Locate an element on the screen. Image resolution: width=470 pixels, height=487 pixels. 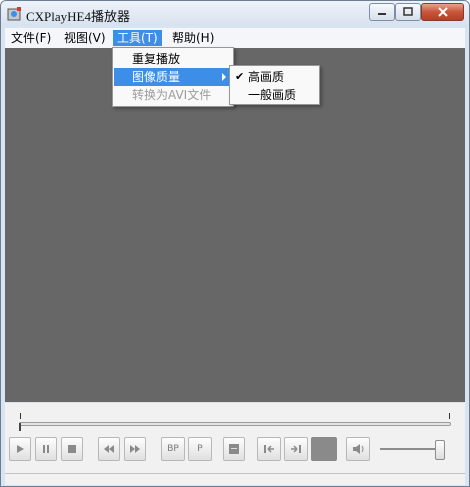
menu-tools: 工具(T) is located at coordinates (137, 38).